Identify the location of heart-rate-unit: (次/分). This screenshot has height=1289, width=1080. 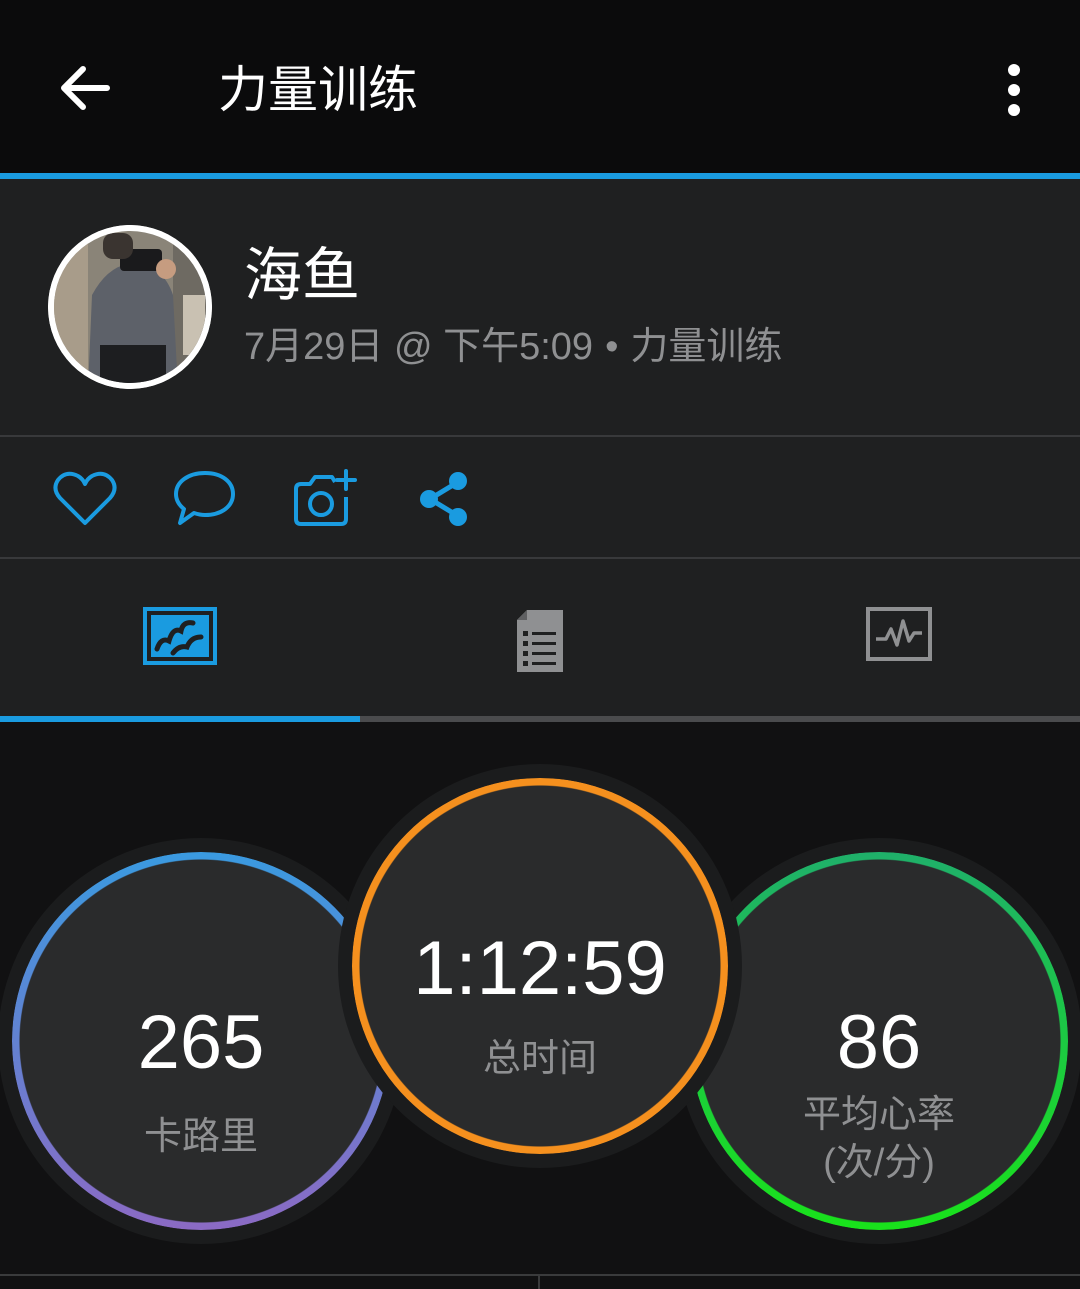
(879, 1163).